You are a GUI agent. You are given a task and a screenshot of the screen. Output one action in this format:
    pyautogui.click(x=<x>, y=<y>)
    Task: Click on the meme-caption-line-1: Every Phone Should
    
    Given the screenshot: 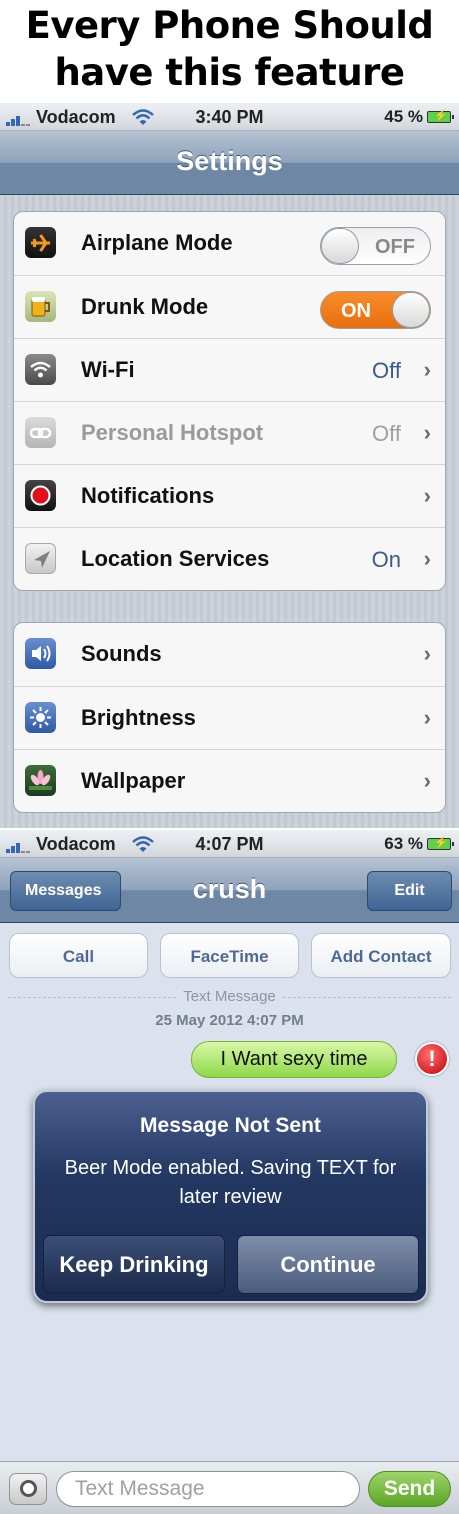 What is the action you would take?
    pyautogui.click(x=229, y=25)
    